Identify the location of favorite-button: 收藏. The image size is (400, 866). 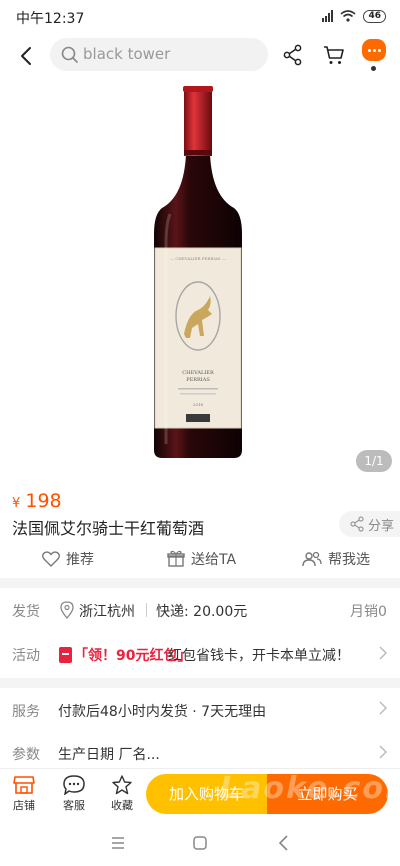
(122, 795).